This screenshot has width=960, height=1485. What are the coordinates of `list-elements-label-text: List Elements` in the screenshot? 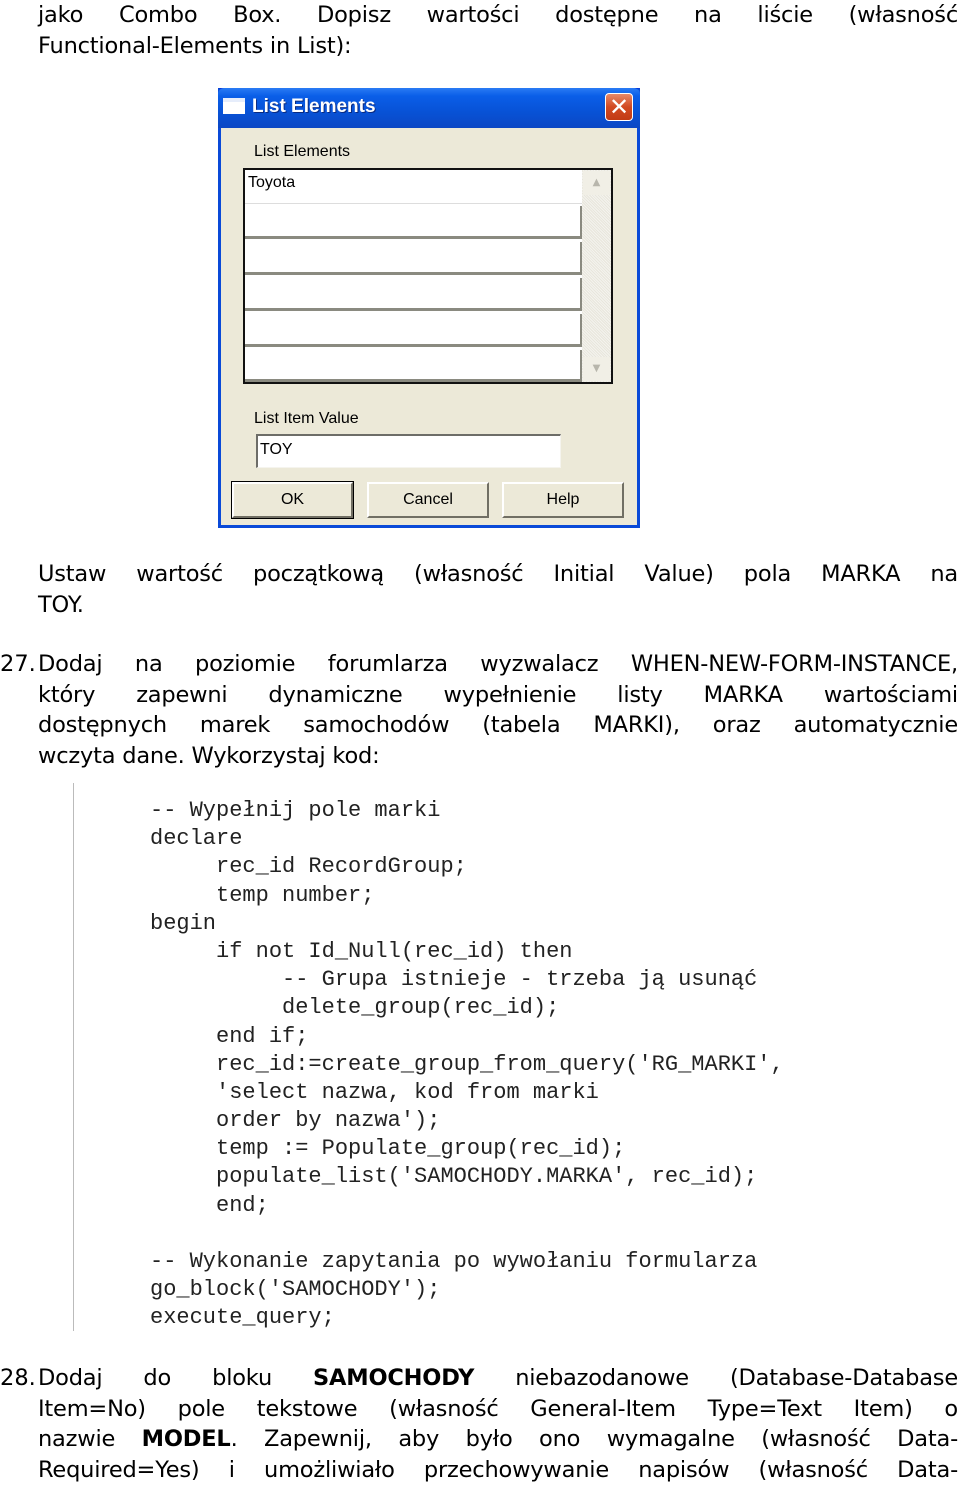 It's located at (302, 151).